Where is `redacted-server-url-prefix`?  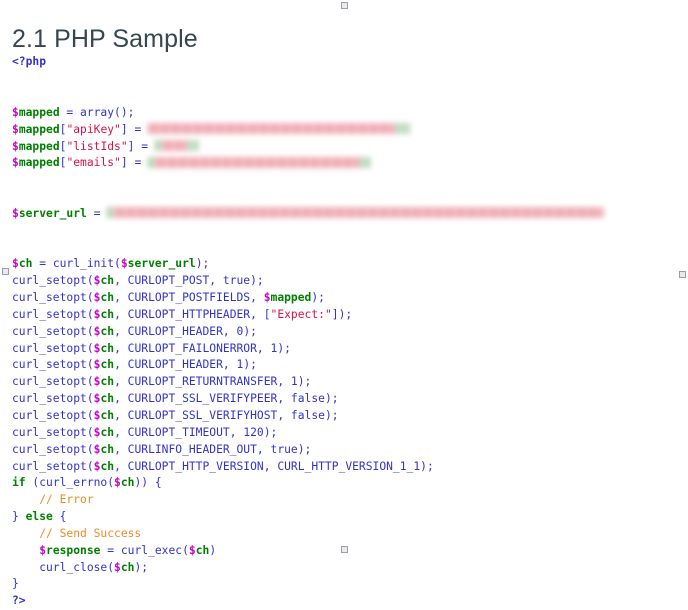 redacted-server-url-prefix is located at coordinates (111, 213).